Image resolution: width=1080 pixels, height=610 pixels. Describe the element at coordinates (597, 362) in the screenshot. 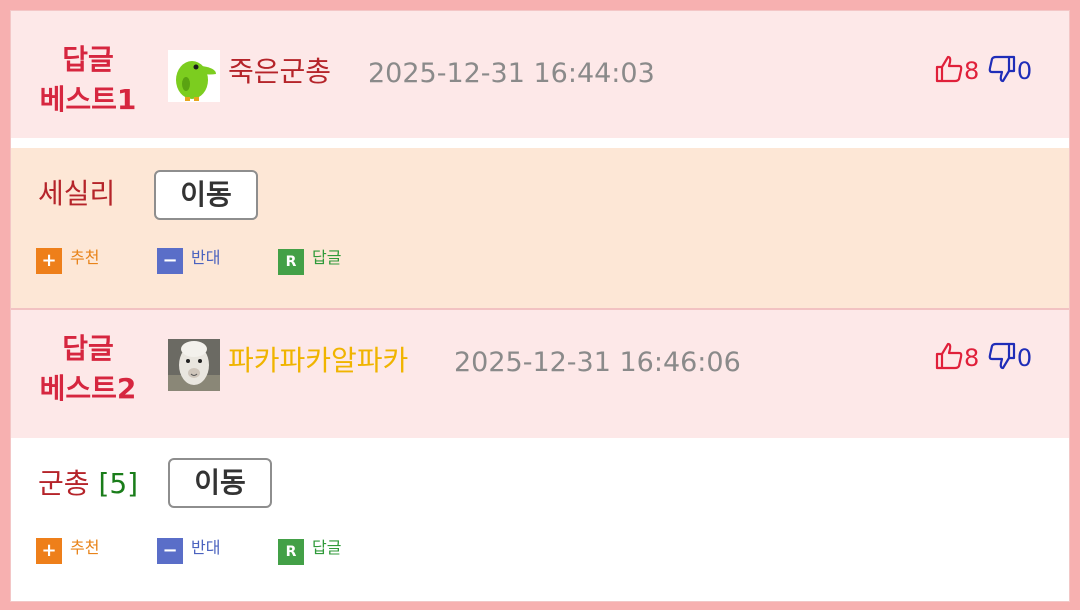

I see `timestamp-2: 2025-12-31 16:46:06` at that location.